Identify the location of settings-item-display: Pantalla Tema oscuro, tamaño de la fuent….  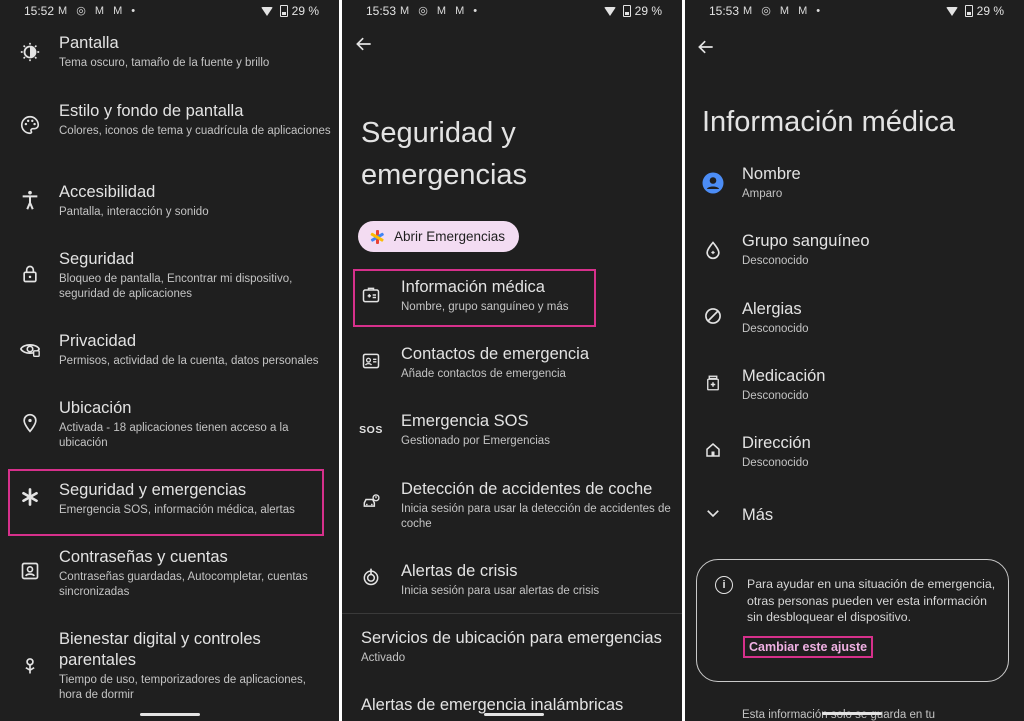
(169, 62).